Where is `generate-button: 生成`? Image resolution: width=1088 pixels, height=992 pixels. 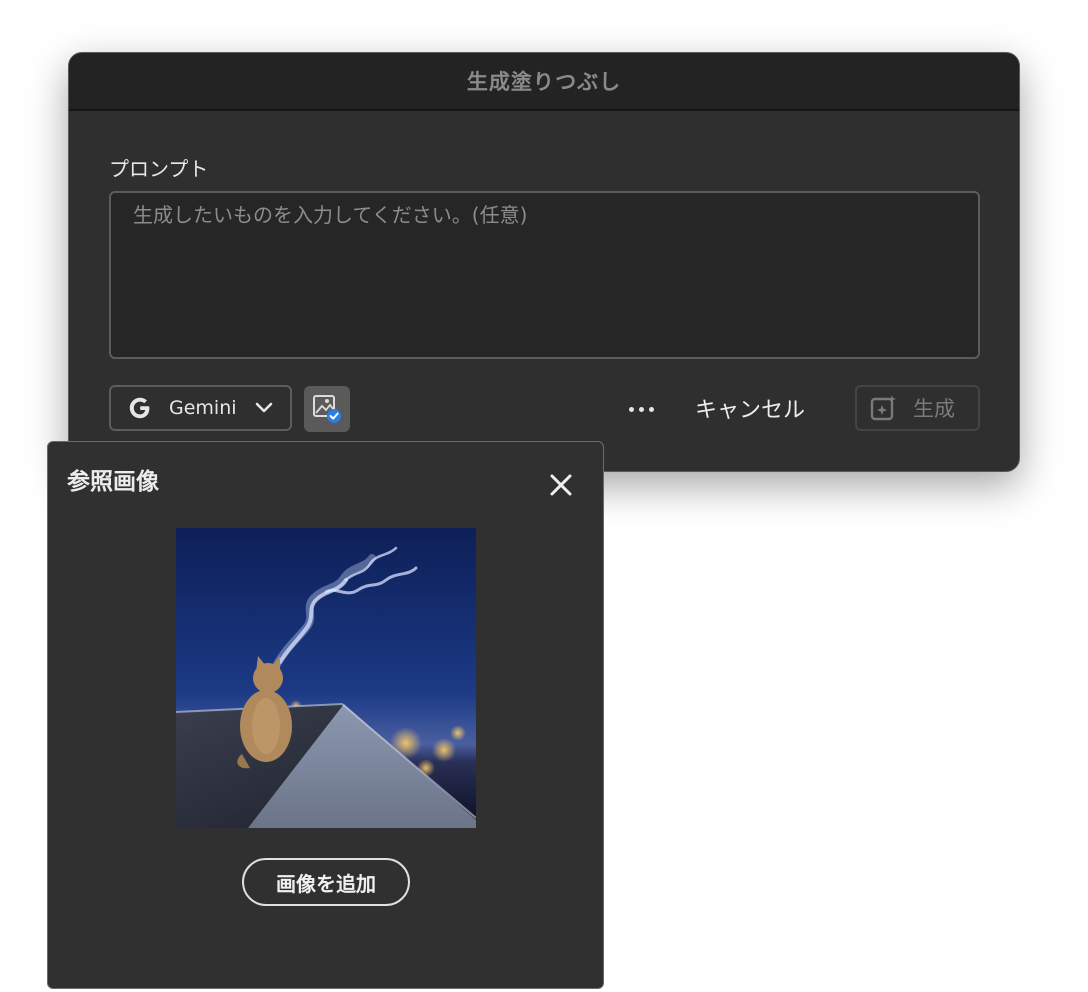
generate-button: 生成 is located at coordinates (917, 408).